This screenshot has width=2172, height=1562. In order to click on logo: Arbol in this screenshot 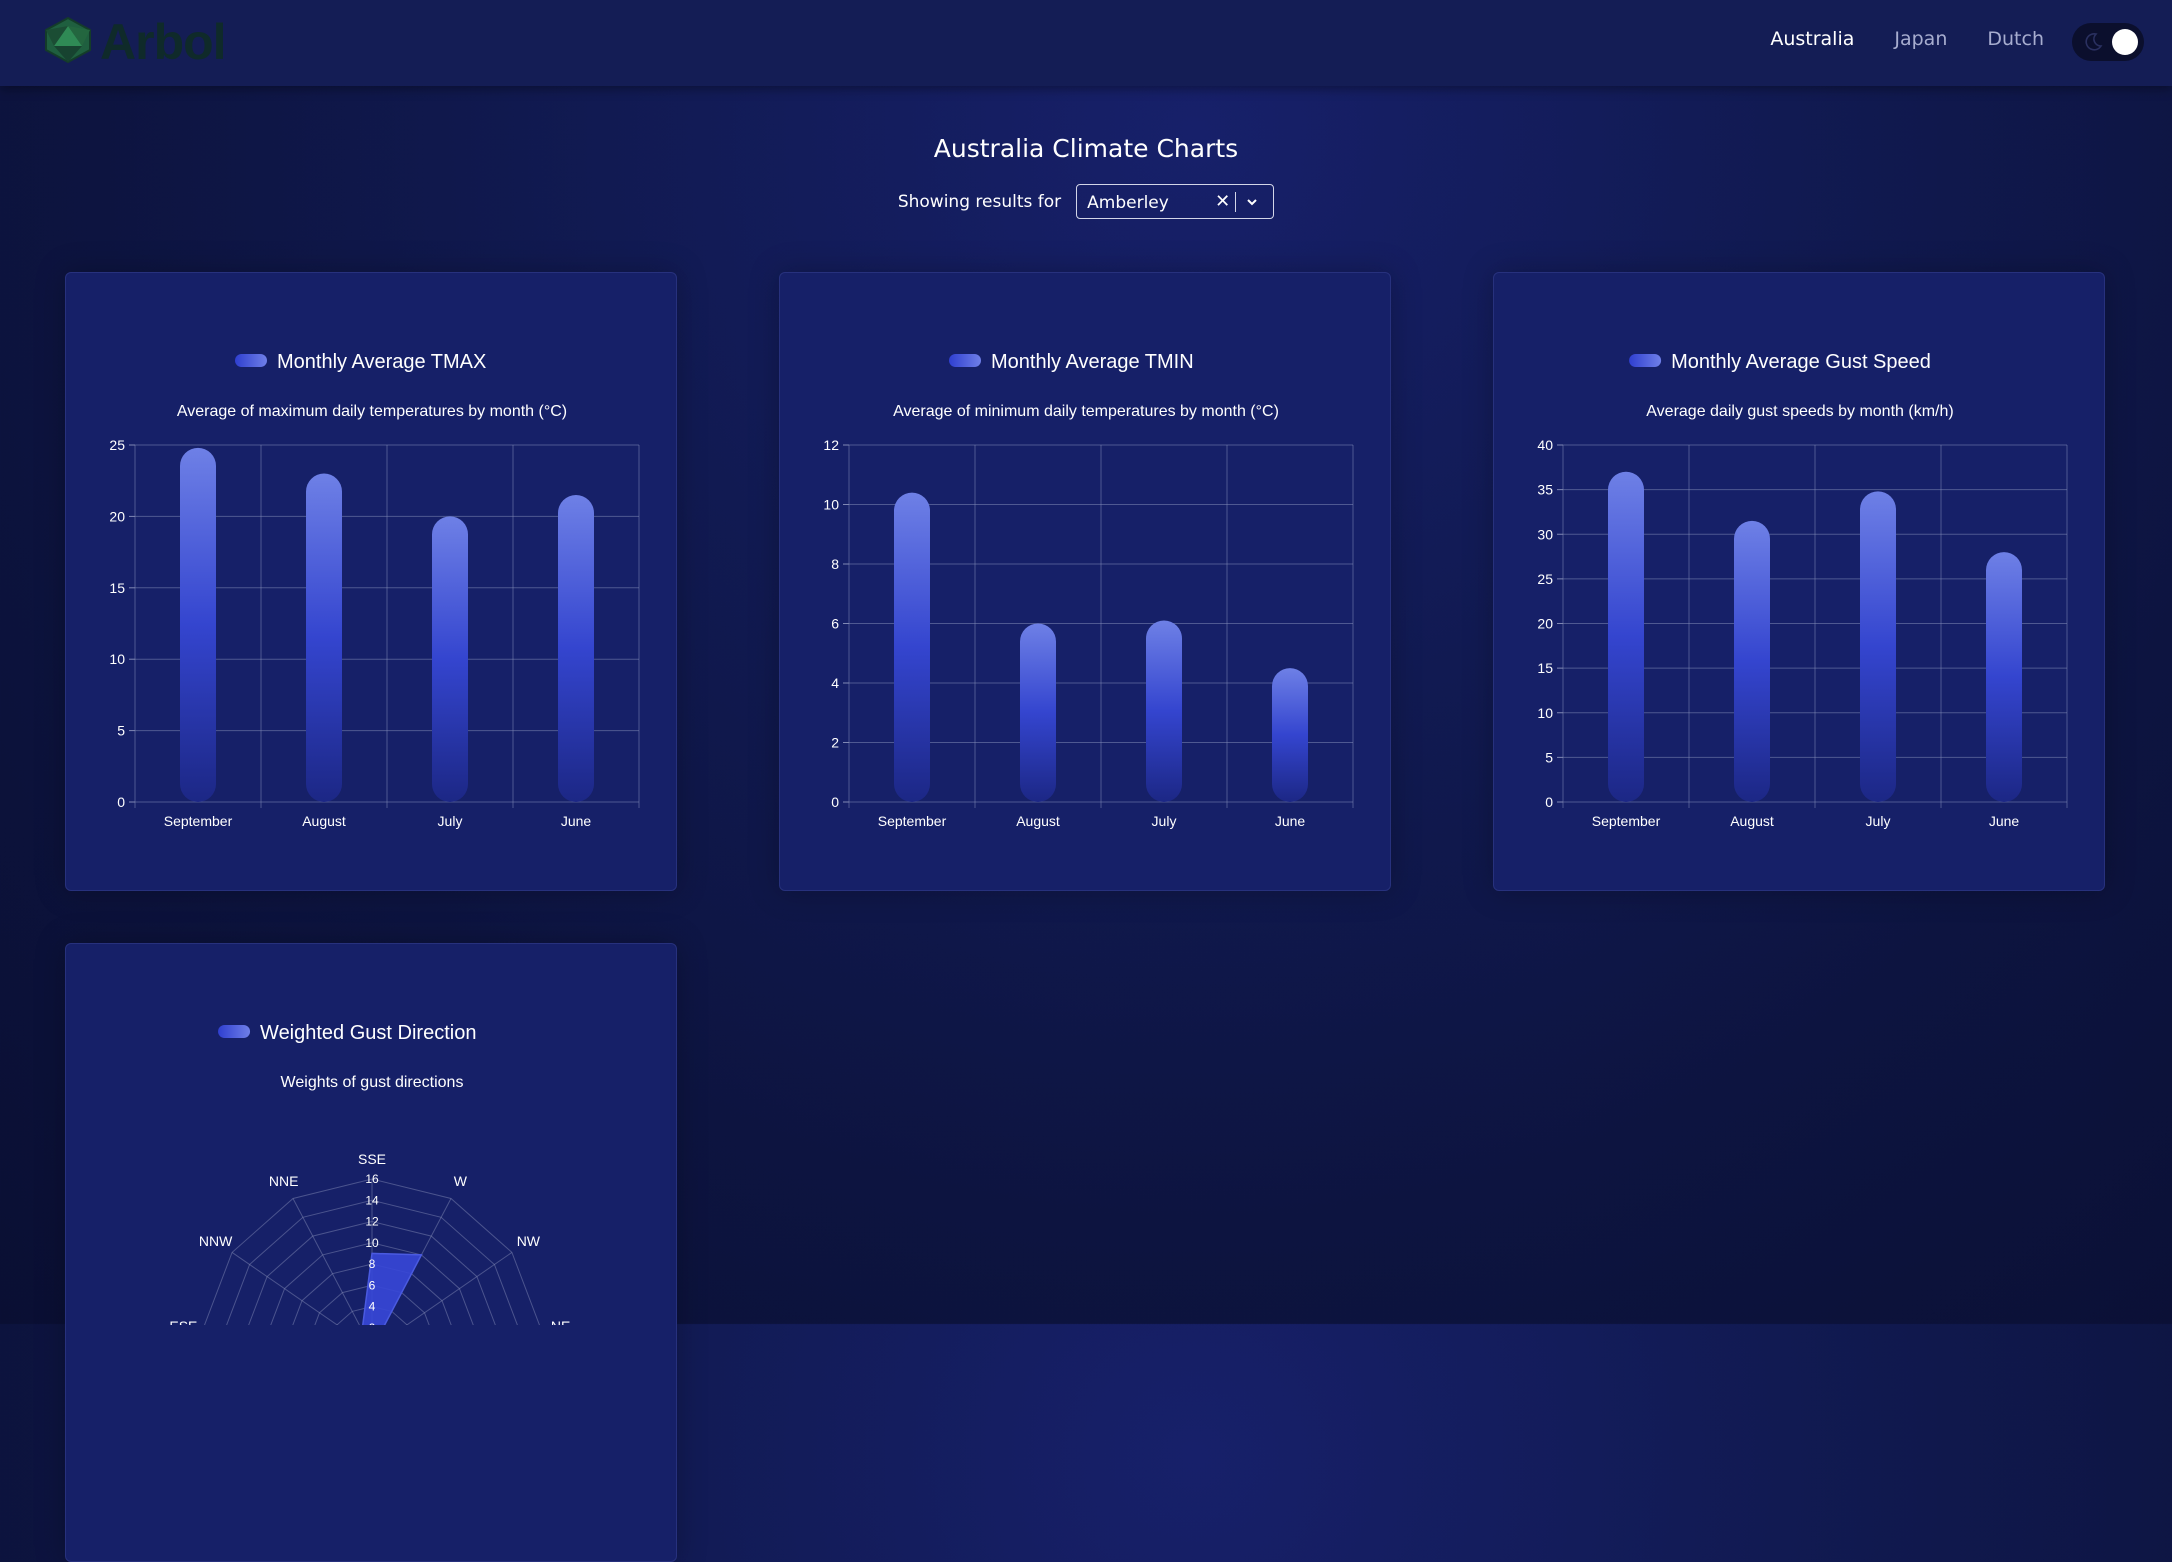, I will do `click(134, 42)`.